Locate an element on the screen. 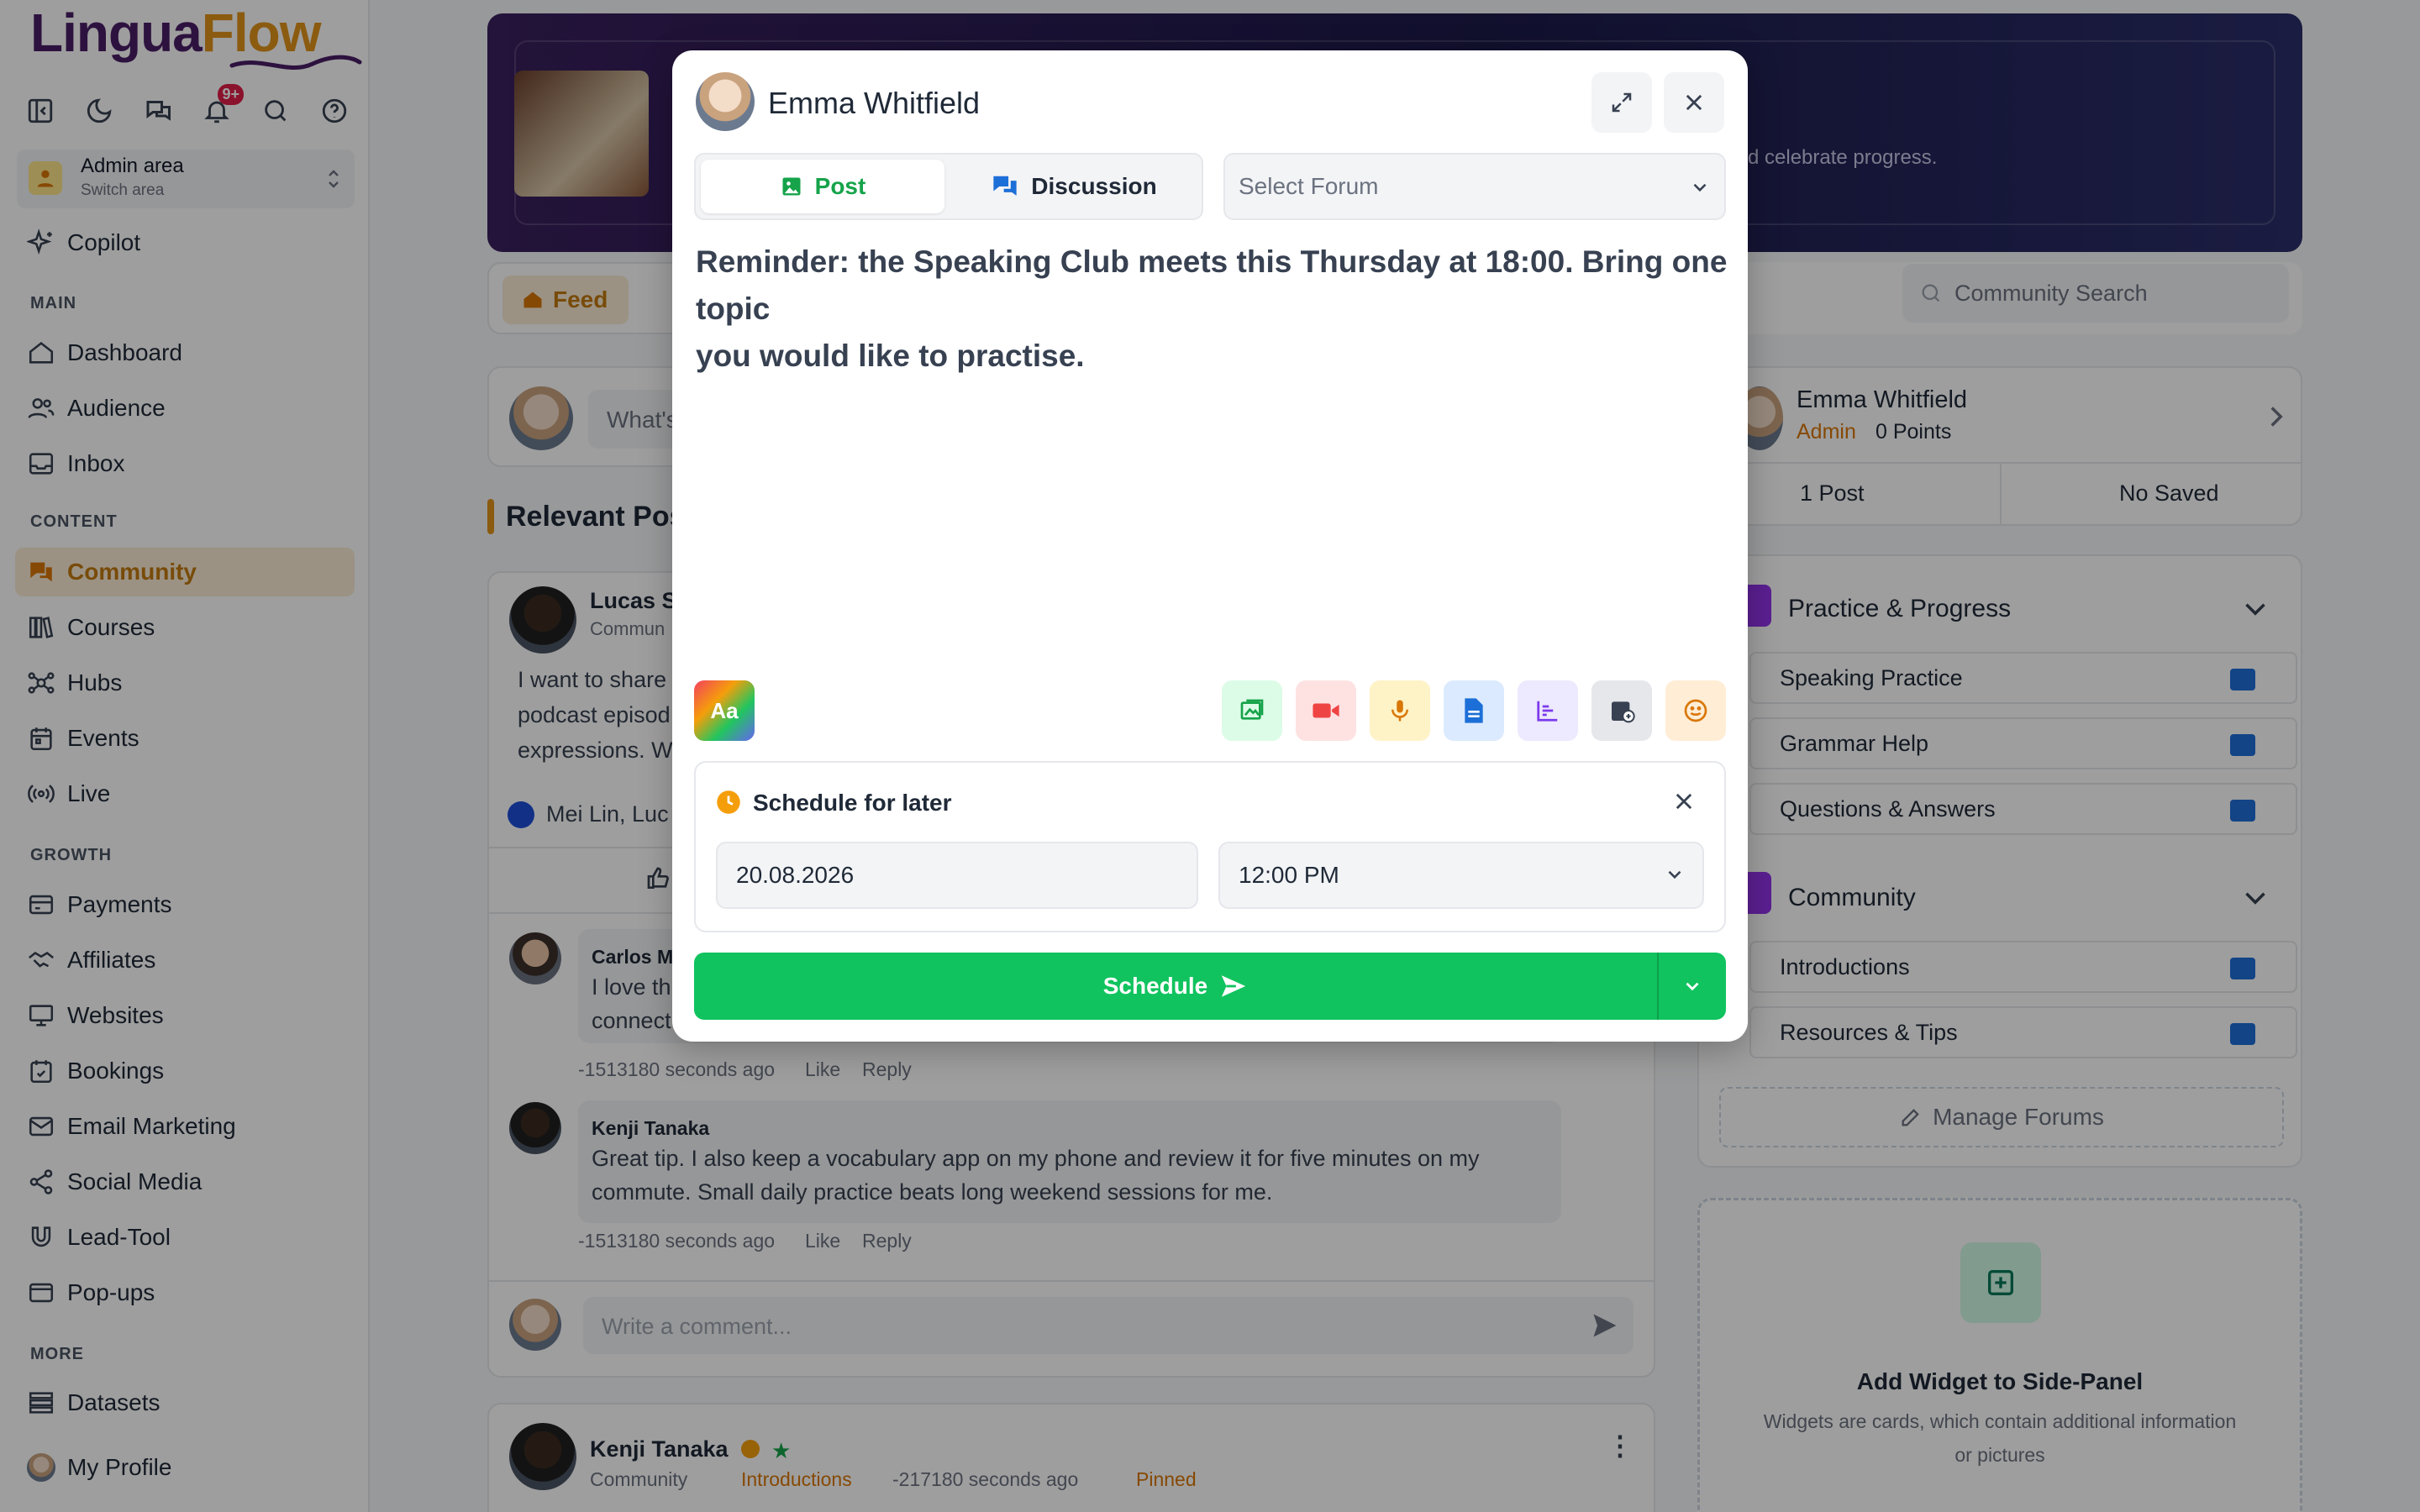 The height and width of the screenshot is (1512, 2420). tab-discussion: Discussion is located at coordinates (1074, 186).